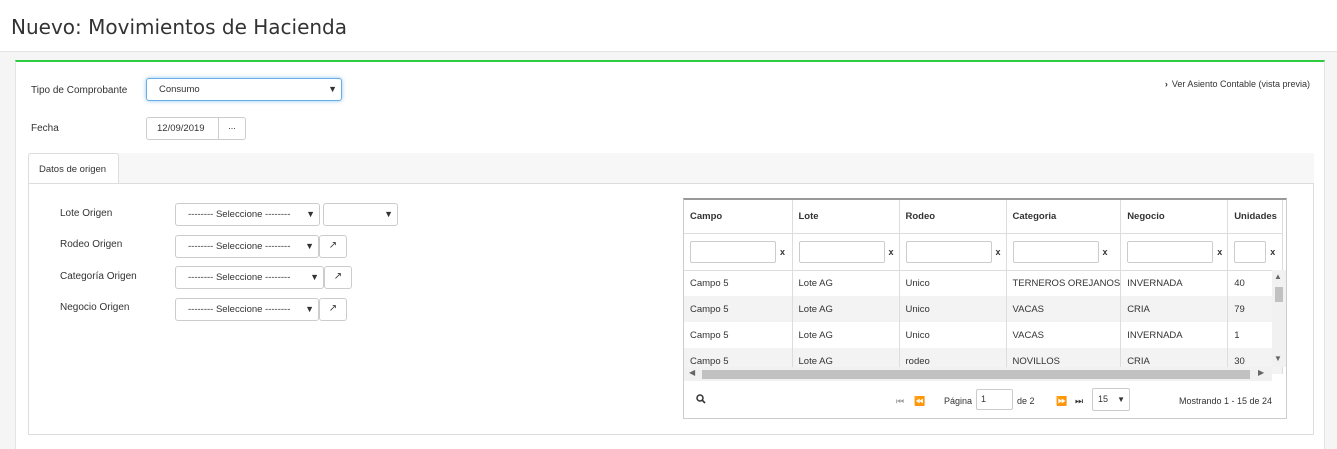 This screenshot has height=449, width=1337. Describe the element at coordinates (1226, 401) in the screenshot. I see `showing-count: Mostrando 1 - 15 de 24` at that location.